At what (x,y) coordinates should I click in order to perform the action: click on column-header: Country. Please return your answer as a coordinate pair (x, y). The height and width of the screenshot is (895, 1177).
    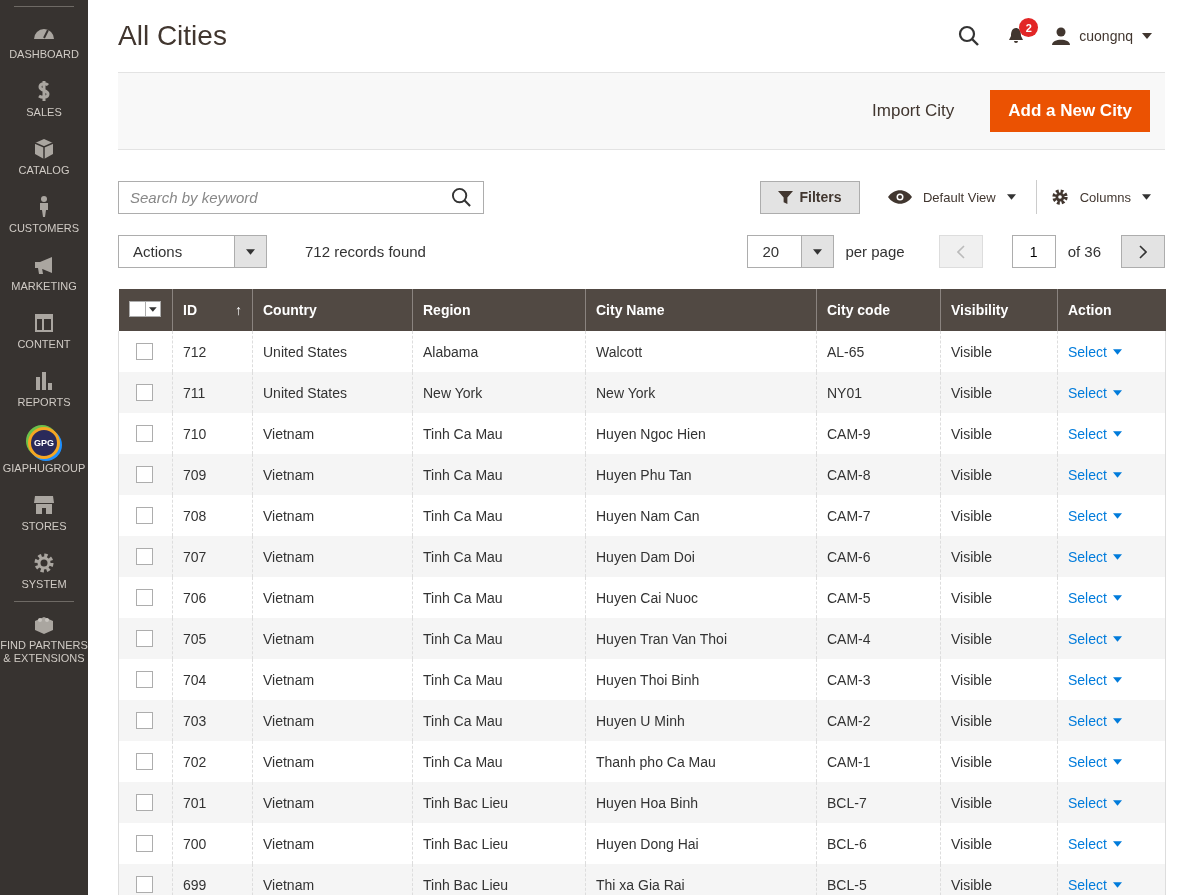
    Looking at the image, I should click on (332, 310).